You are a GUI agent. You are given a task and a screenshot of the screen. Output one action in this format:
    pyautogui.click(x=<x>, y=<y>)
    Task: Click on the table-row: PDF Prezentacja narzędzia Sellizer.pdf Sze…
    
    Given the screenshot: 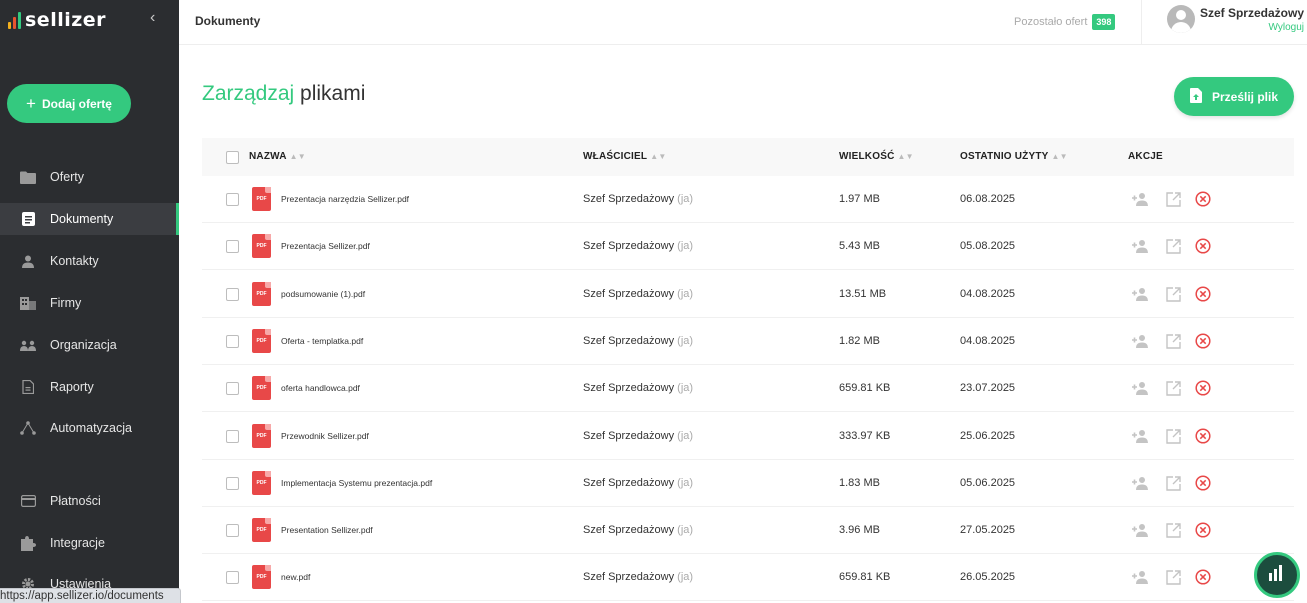 What is the action you would take?
    pyautogui.click(x=748, y=199)
    